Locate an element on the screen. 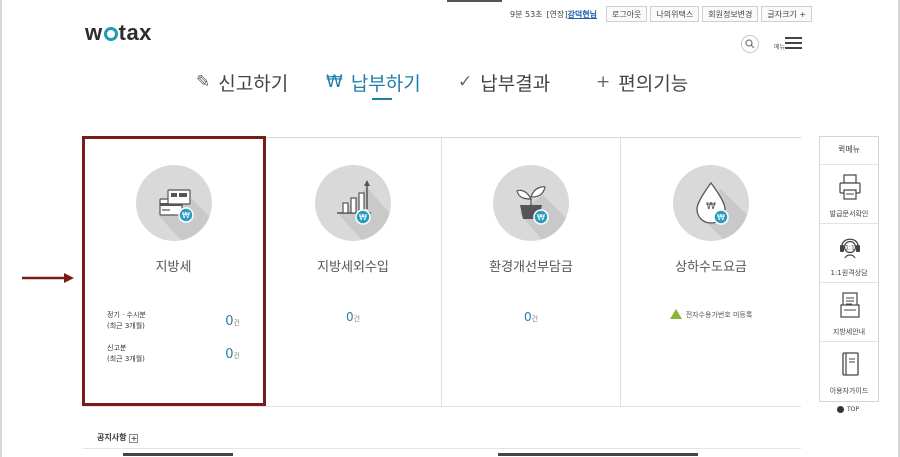  headset-icon: 1:1 is located at coordinates (850, 248).